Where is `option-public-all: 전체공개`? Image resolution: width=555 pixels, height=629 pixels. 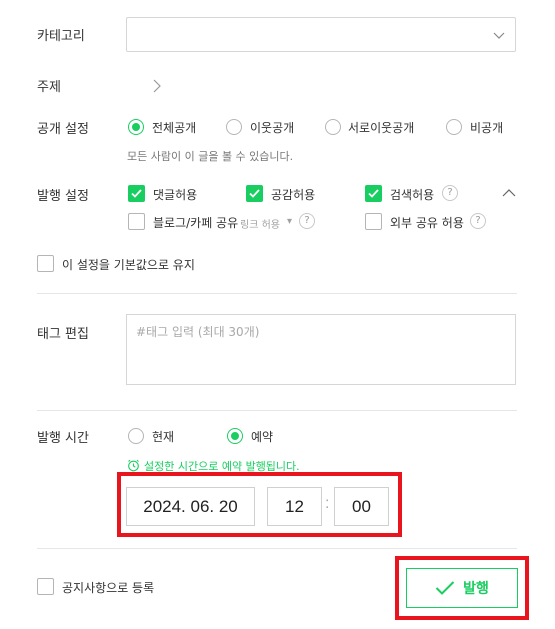 option-public-all: 전체공개 is located at coordinates (174, 128).